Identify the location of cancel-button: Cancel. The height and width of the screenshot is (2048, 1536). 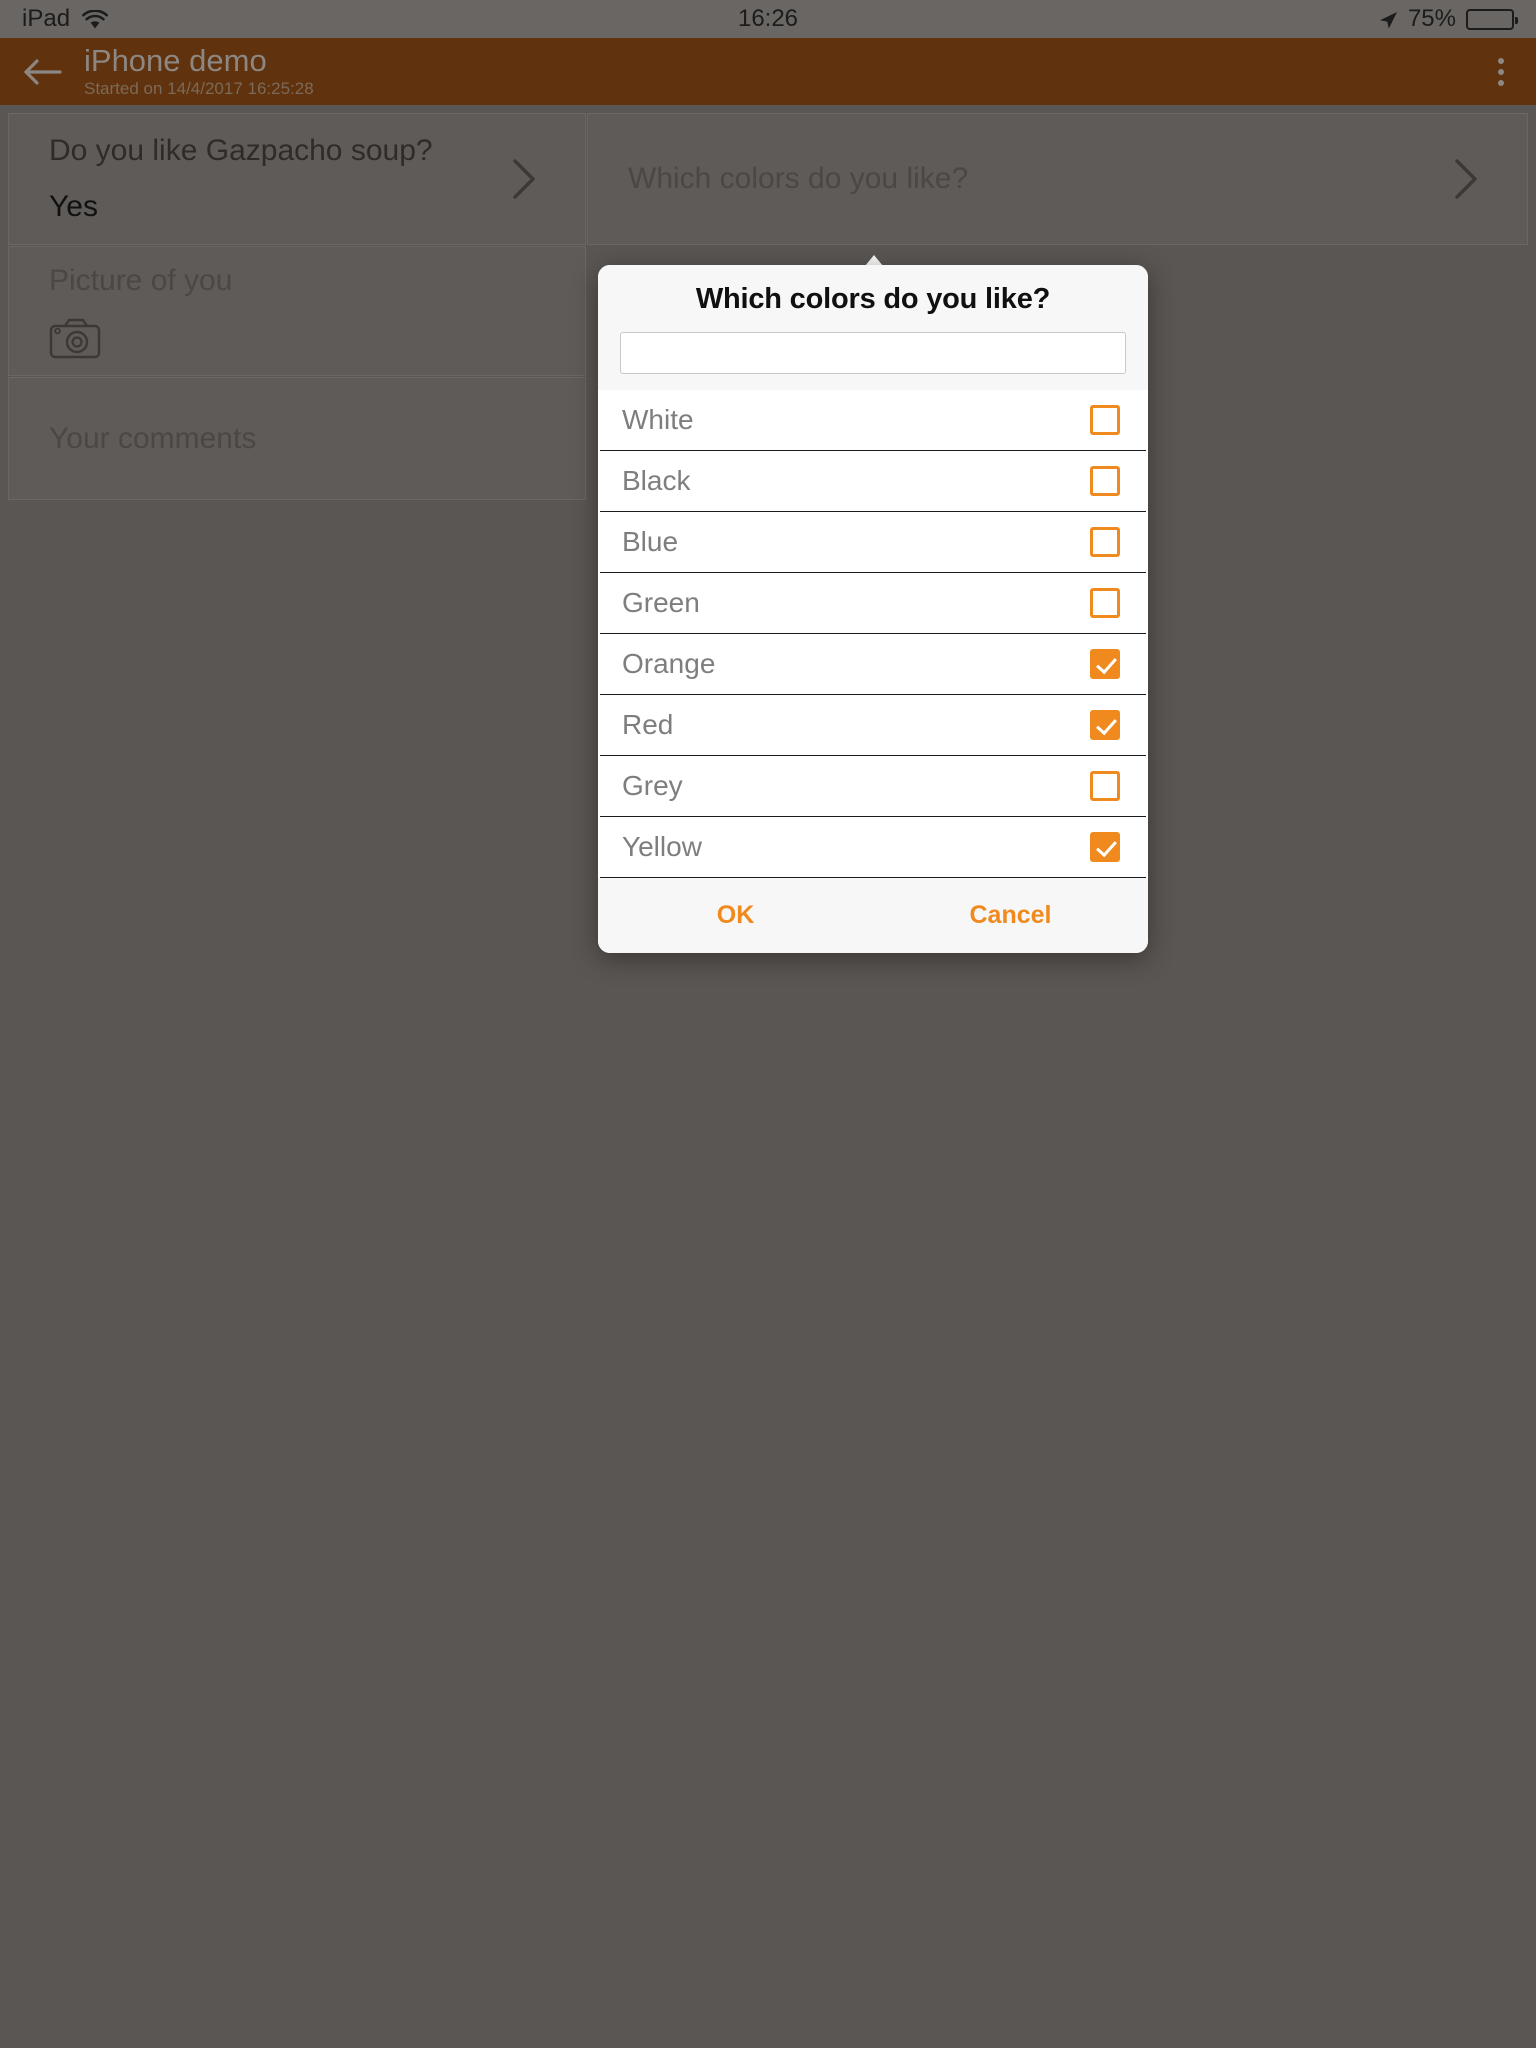
(1010, 915).